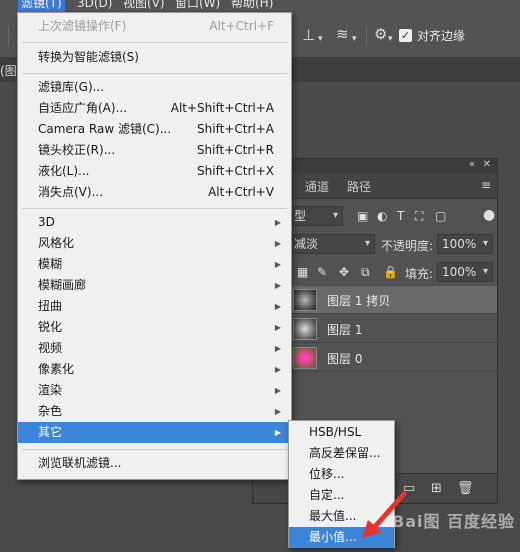 This screenshot has height=552, width=520. Describe the element at coordinates (380, 34) in the screenshot. I see `gear-icon: ⚙` at that location.